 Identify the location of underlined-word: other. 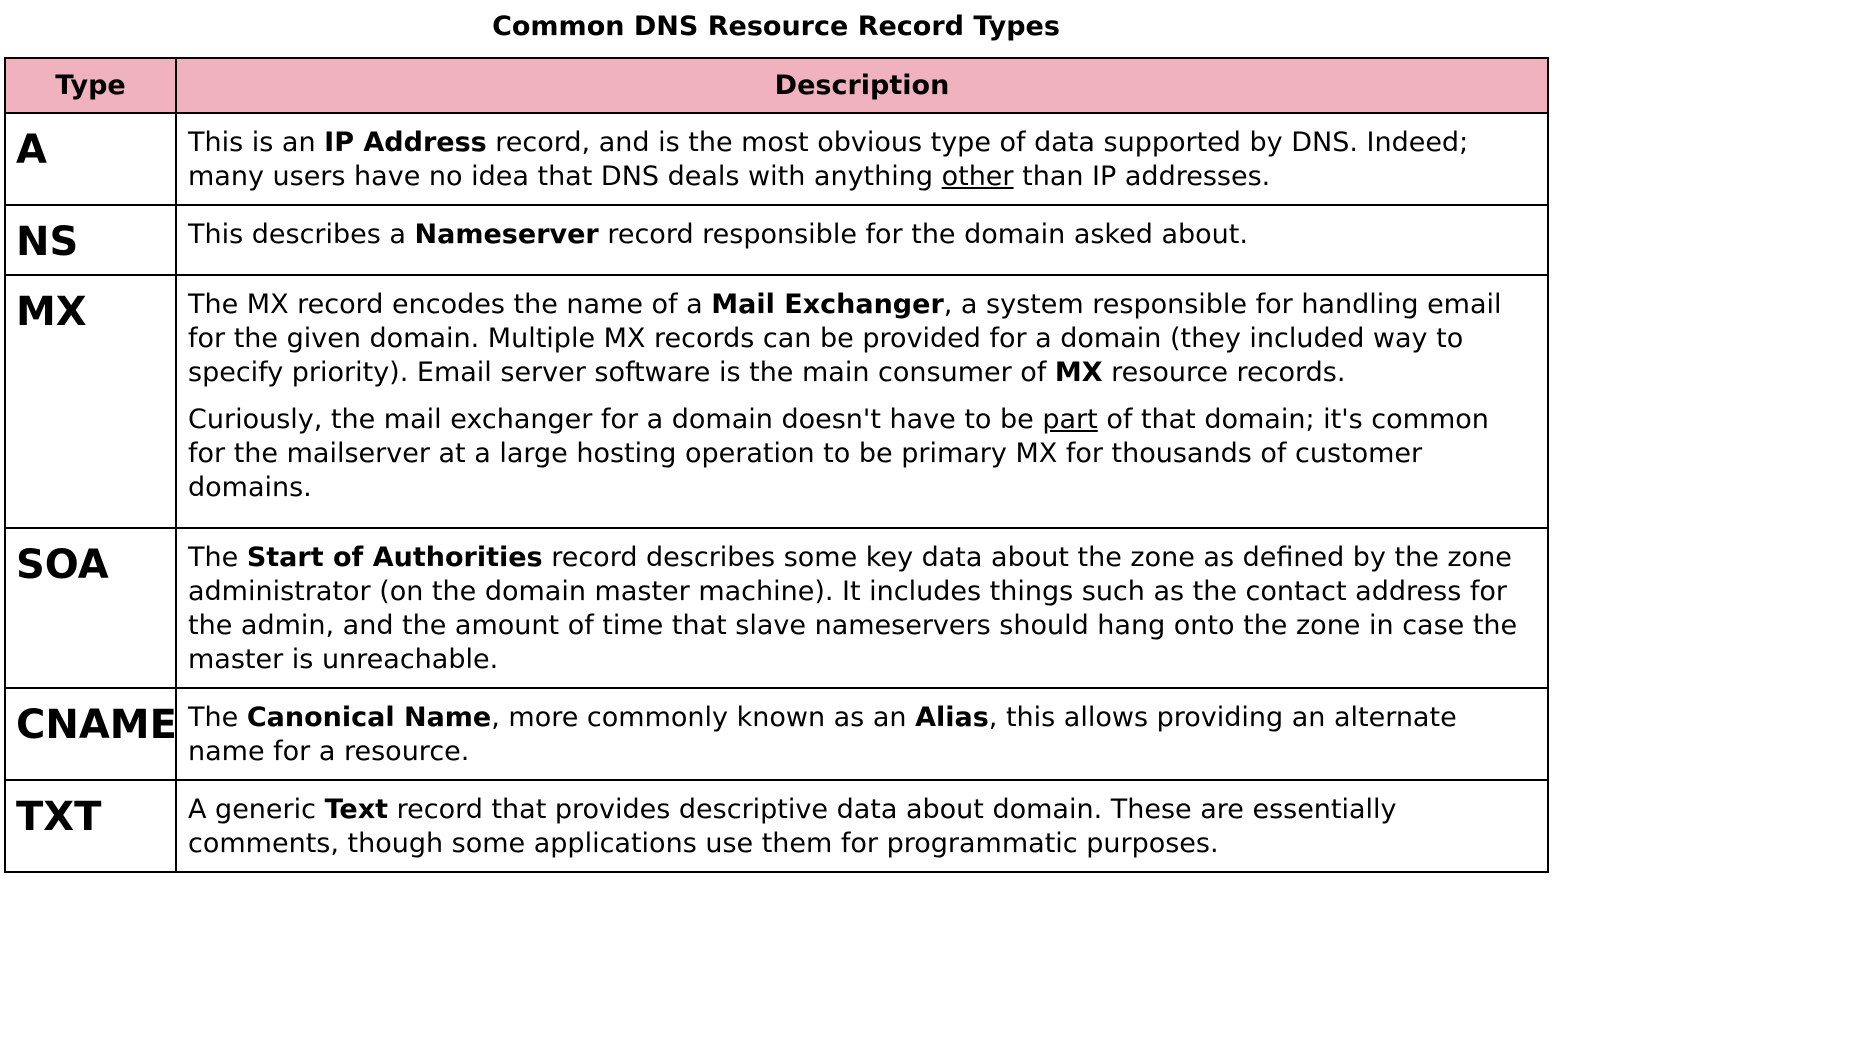
(977, 176).